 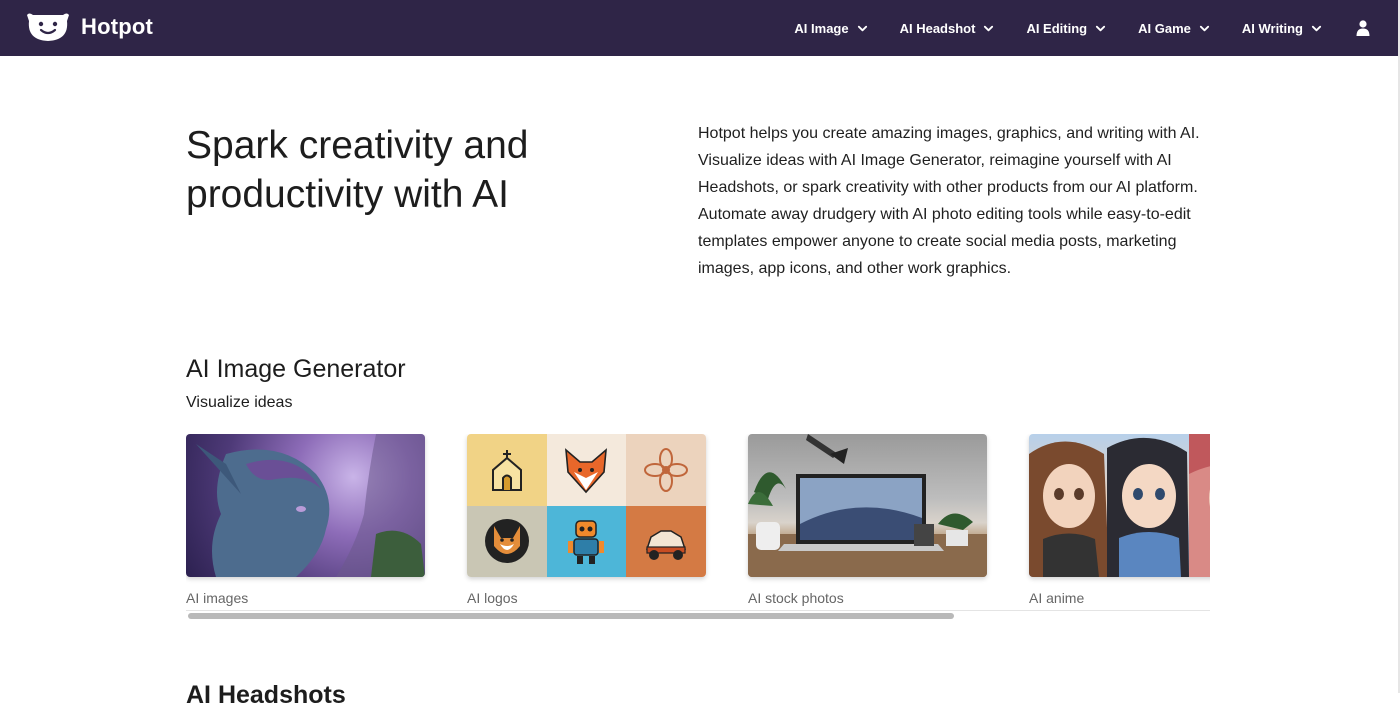 I want to click on ai-logos-thumbnail, so click(x=586, y=505).